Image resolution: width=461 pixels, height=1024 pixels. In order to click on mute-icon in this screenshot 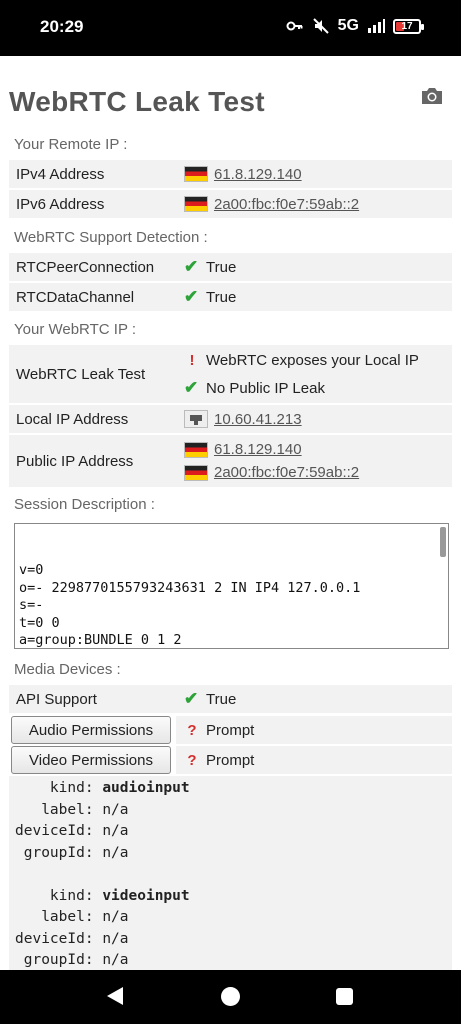, I will do `click(320, 26)`.